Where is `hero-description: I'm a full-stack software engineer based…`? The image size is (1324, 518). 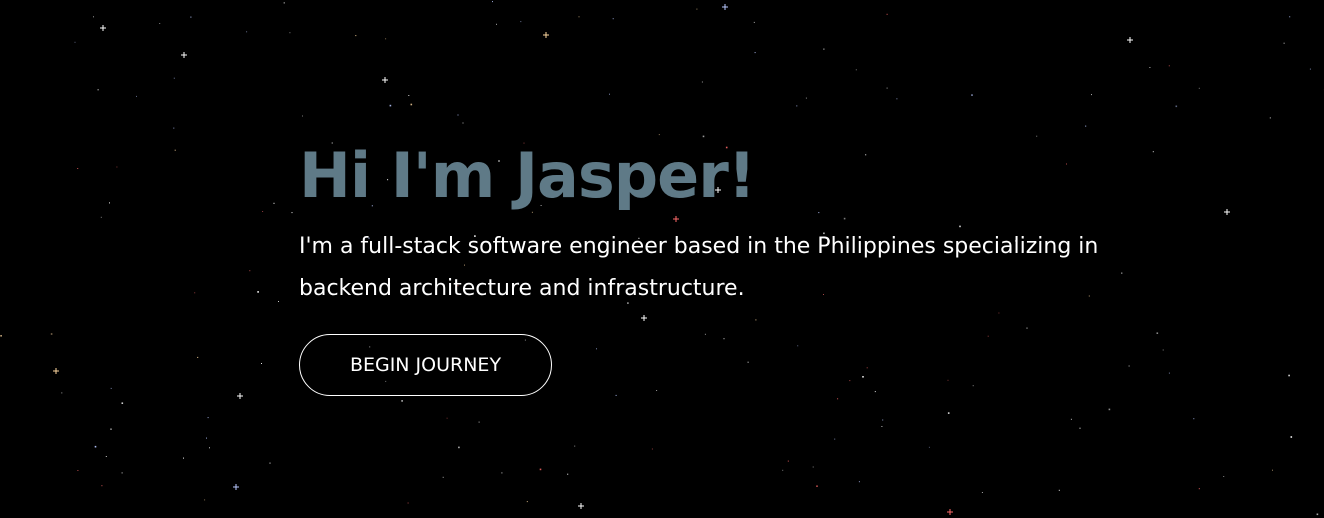
hero-description: I'm a full-stack software engineer based… is located at coordinates (699, 267).